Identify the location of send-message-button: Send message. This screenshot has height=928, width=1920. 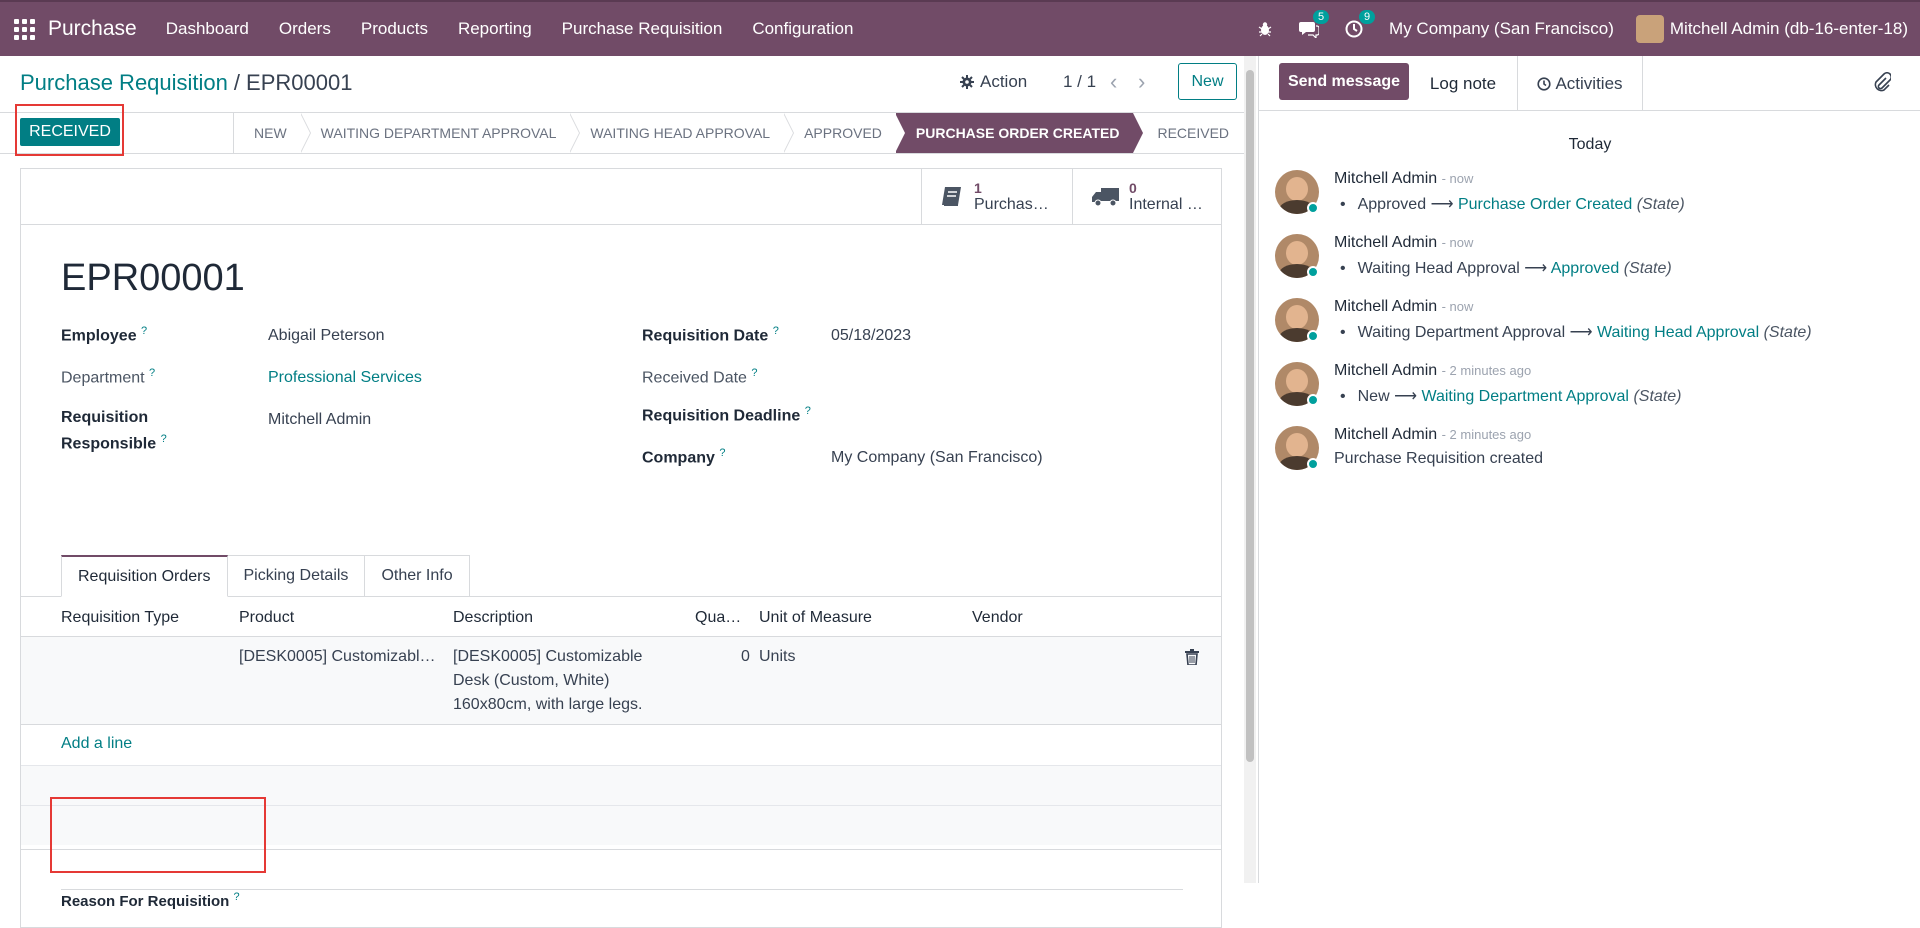
(1344, 81).